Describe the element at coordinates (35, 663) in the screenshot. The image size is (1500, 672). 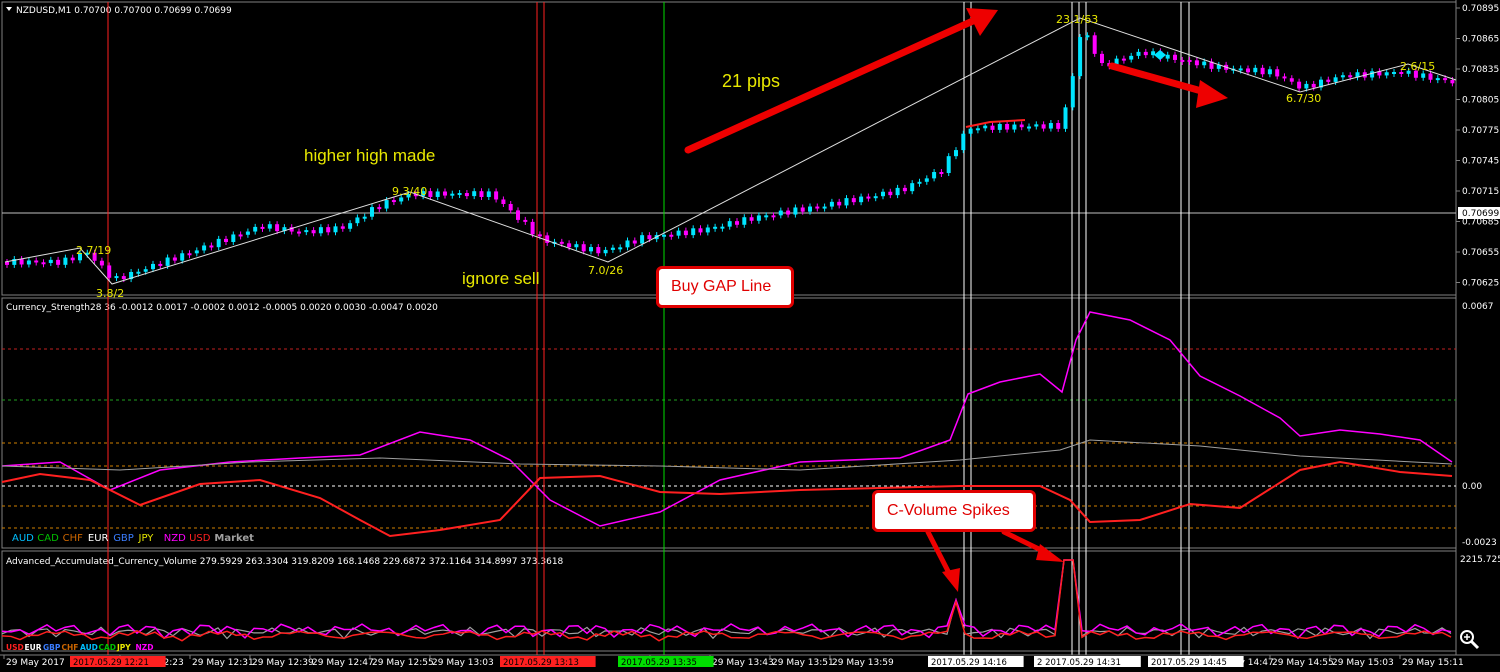
I see `time-tick-label: 29 May 2017` at that location.